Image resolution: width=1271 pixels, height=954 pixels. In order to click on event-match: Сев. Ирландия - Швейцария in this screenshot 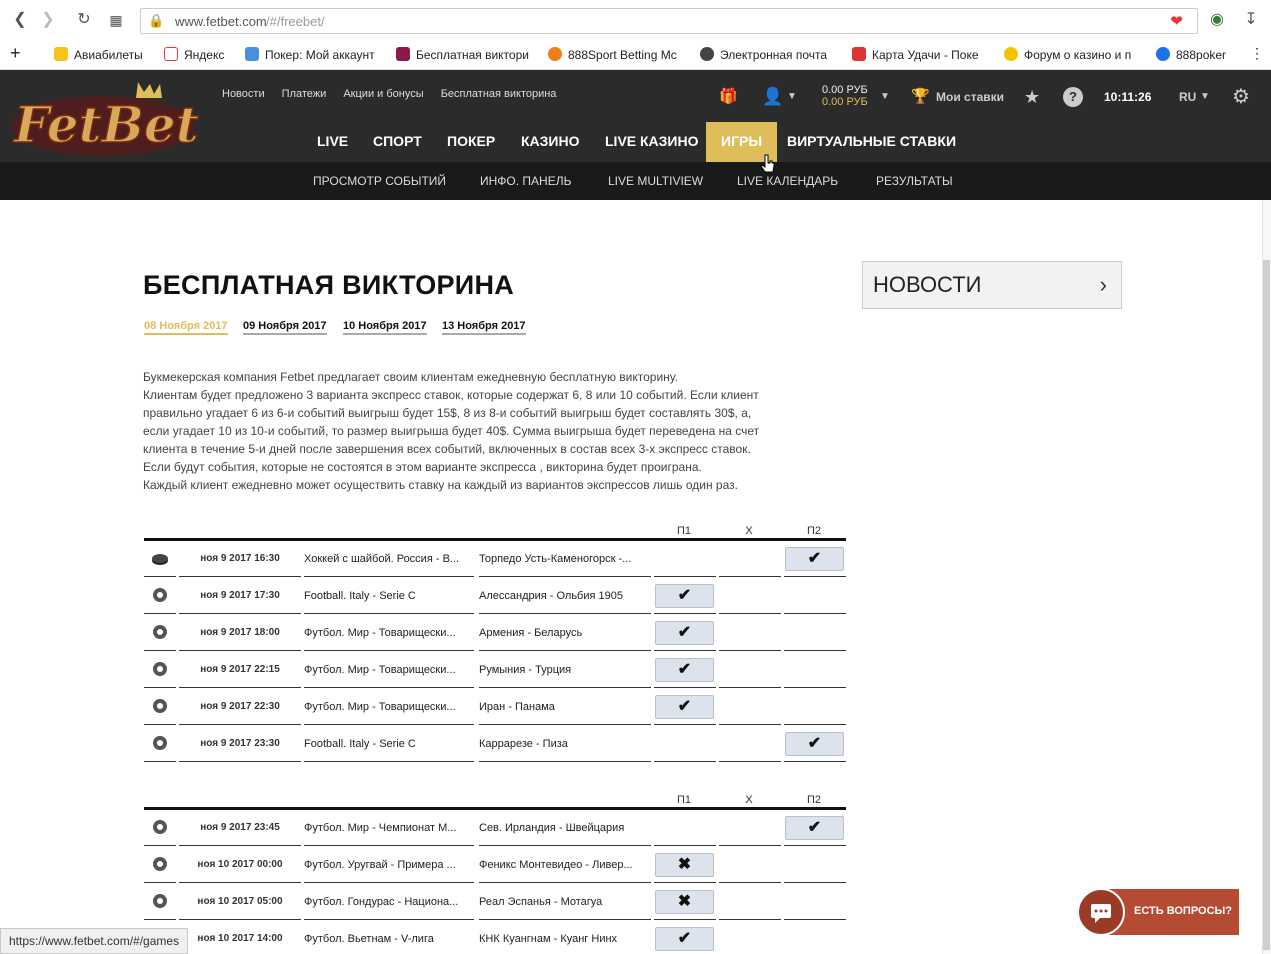, I will do `click(565, 828)`.